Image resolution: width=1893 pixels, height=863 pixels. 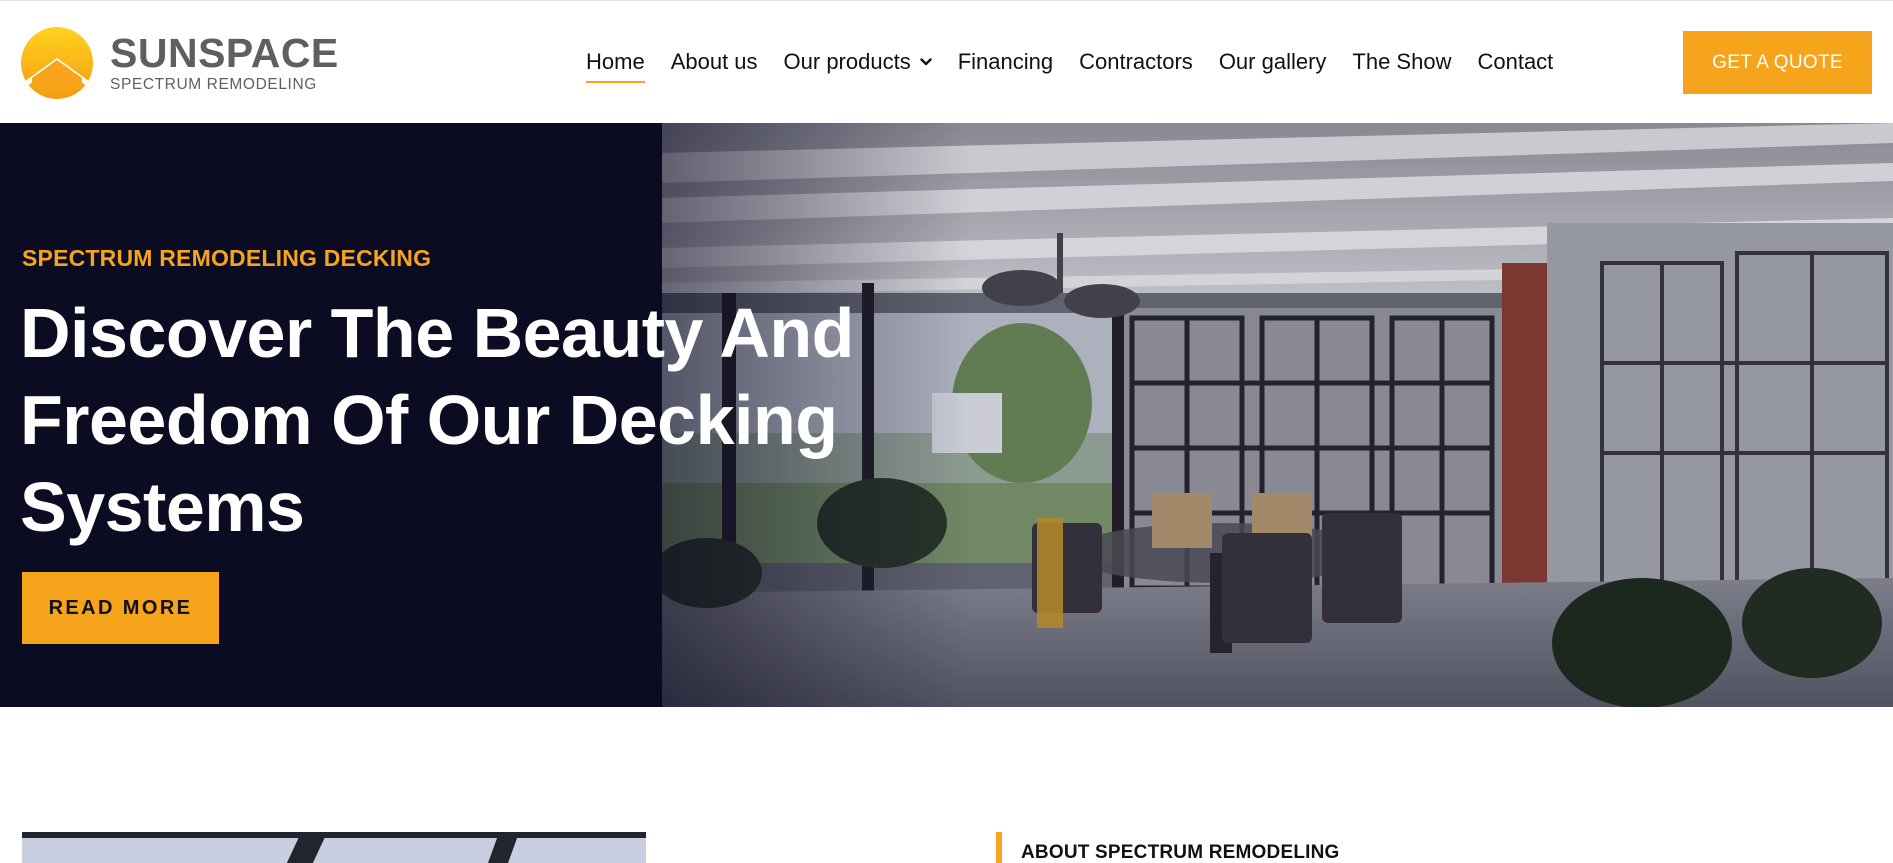 What do you see at coordinates (437, 333) in the screenshot?
I see `hero-title-line: Discover The Beauty And` at bounding box center [437, 333].